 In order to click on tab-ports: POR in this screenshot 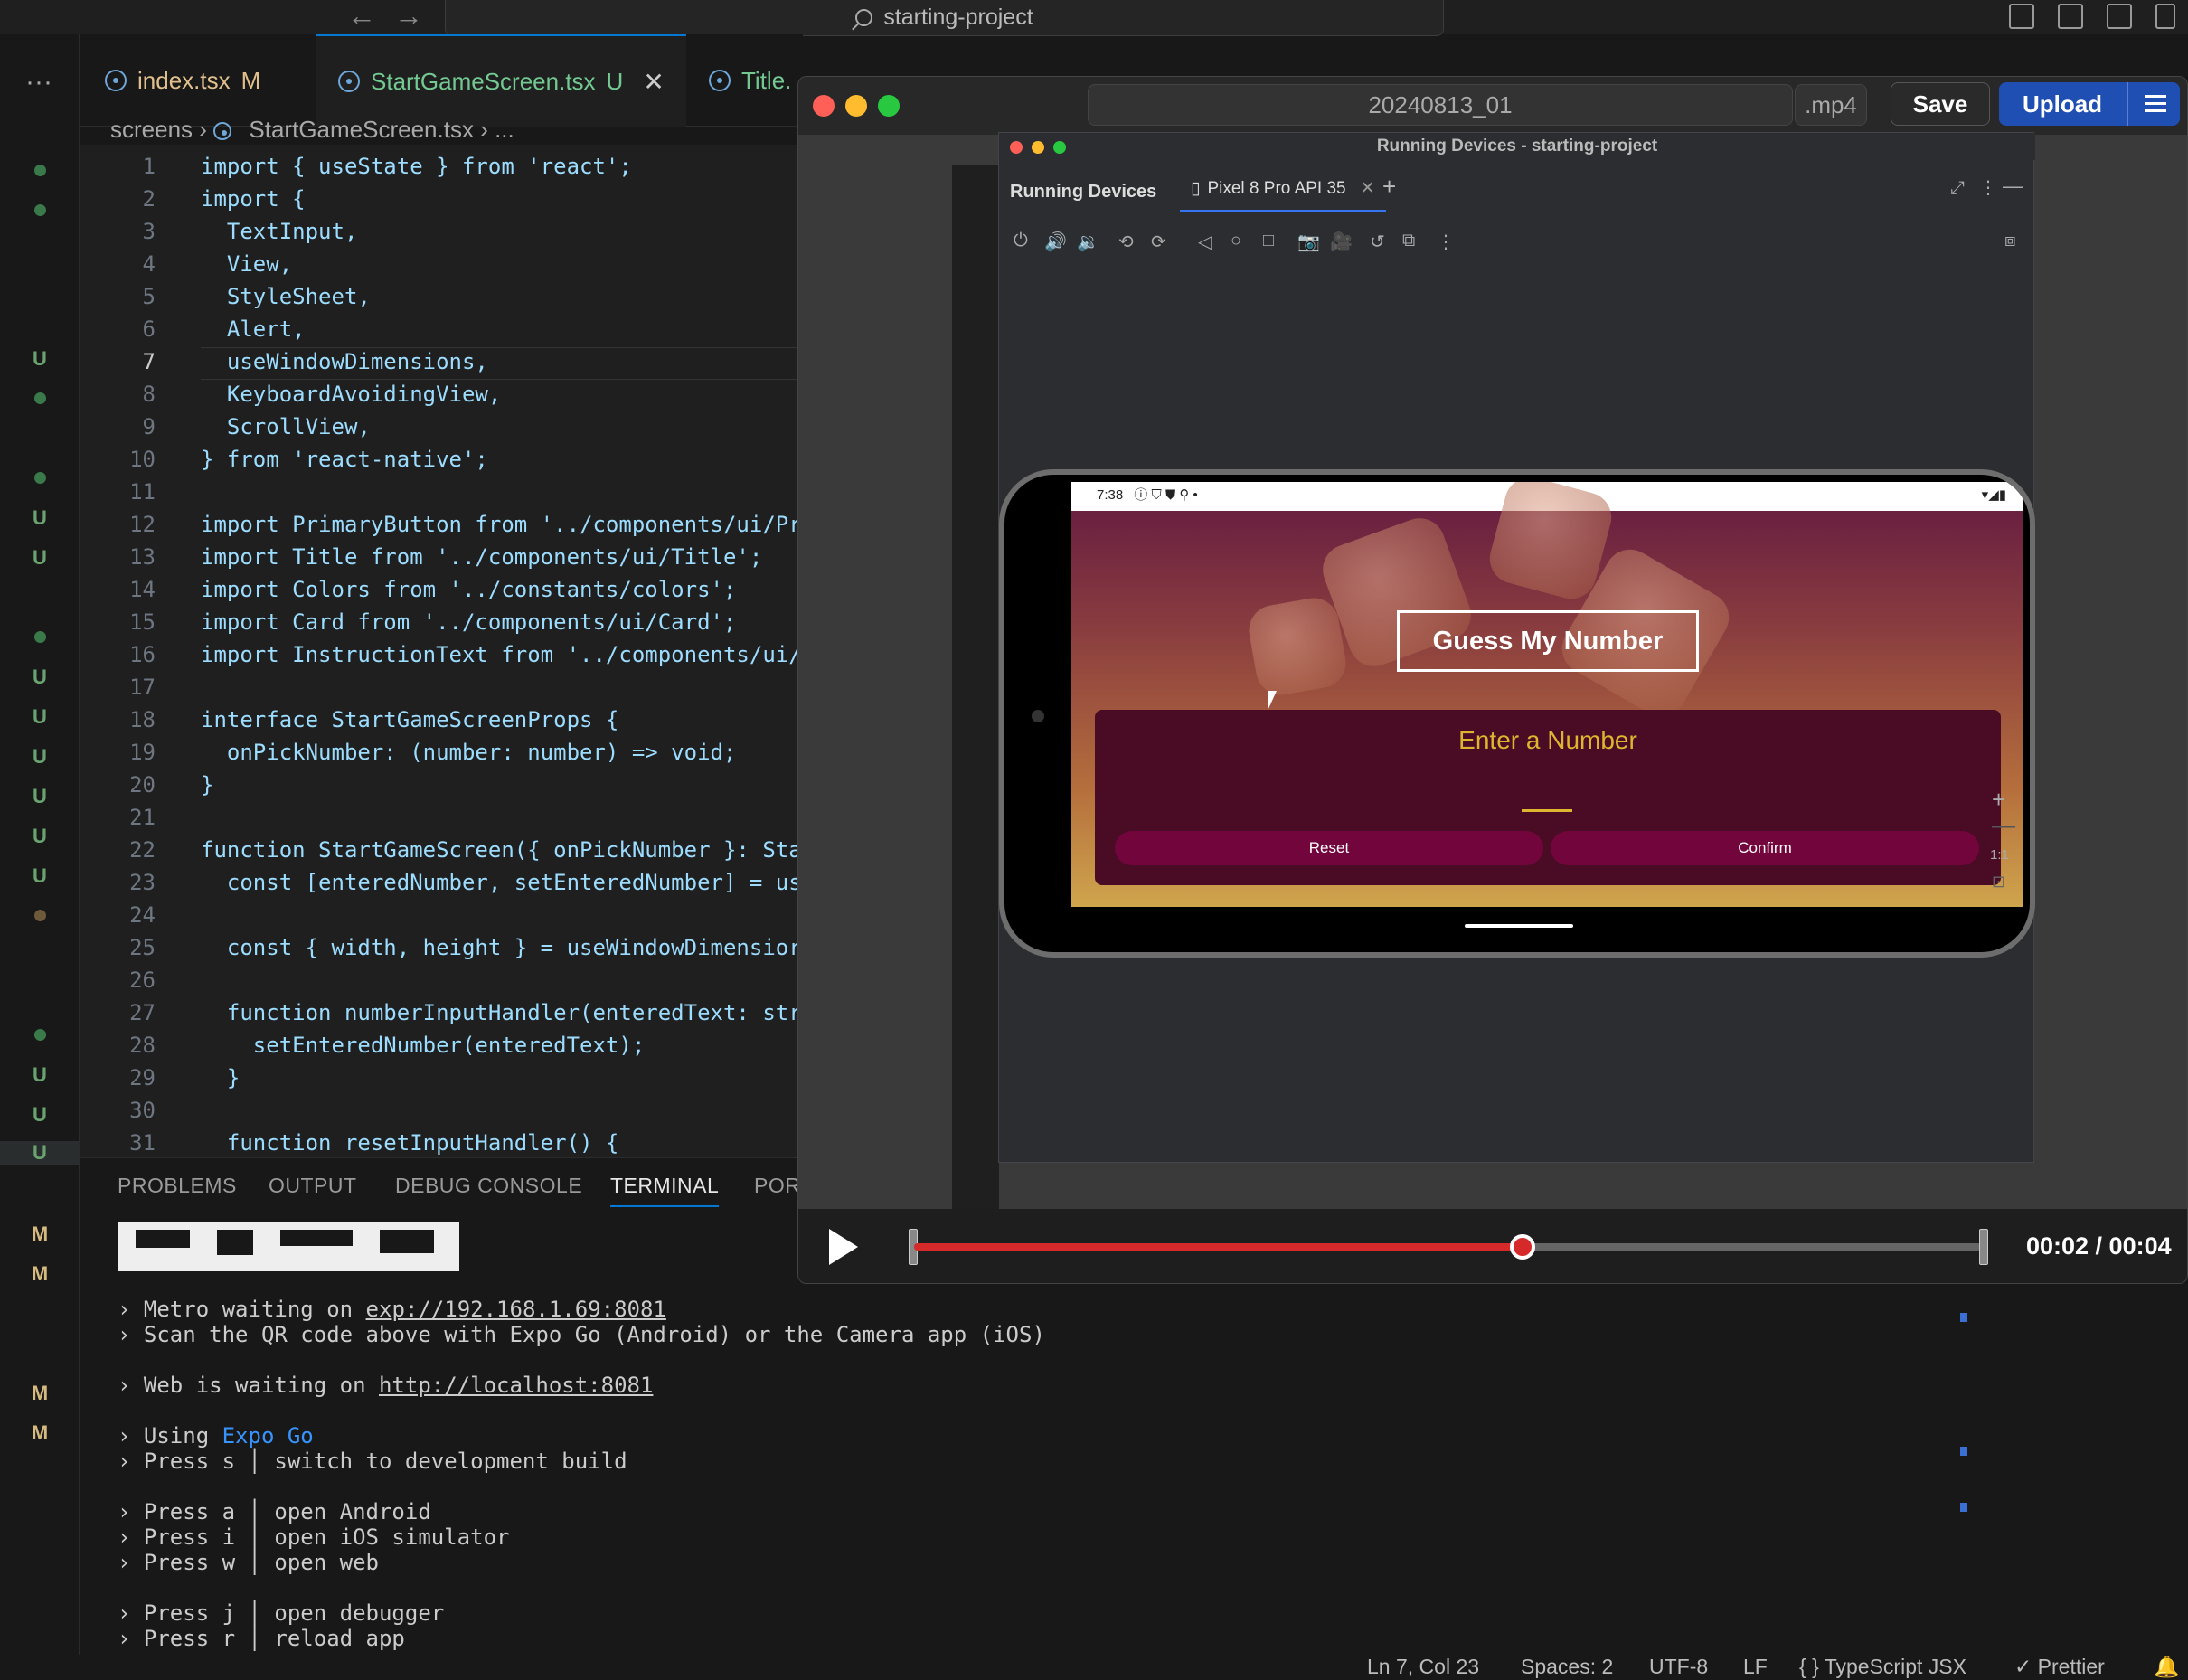, I will do `click(777, 1186)`.